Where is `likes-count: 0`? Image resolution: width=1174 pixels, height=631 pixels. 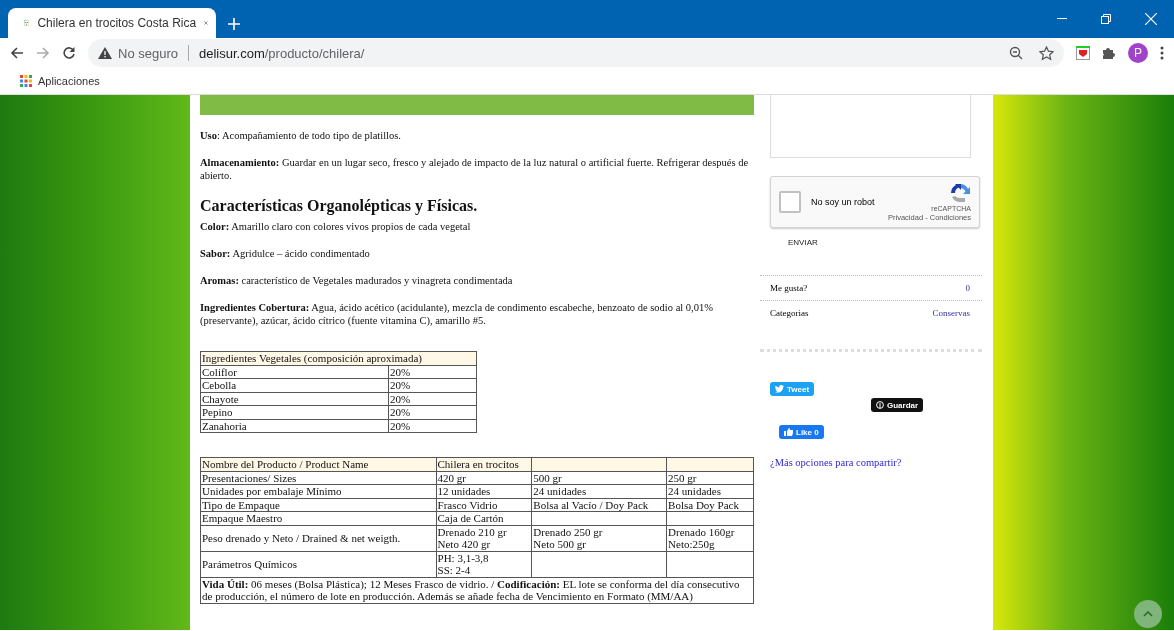 likes-count: 0 is located at coordinates (967, 288).